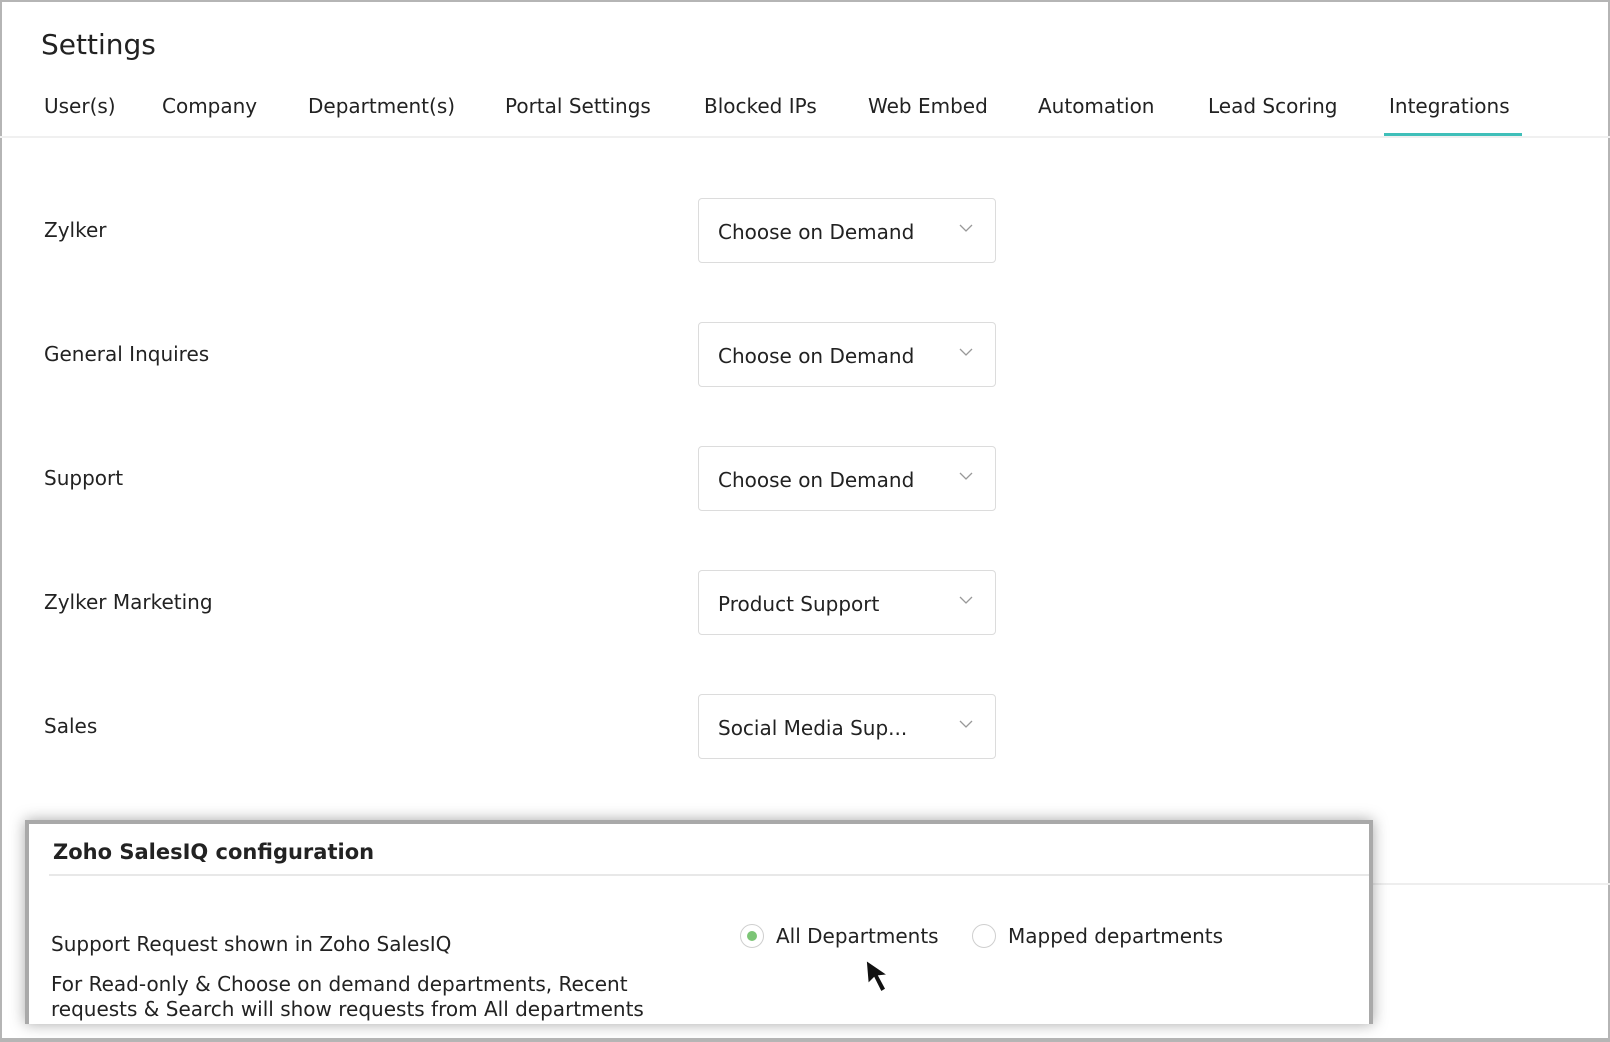 This screenshot has width=1610, height=1042. Describe the element at coordinates (857, 936) in the screenshot. I see `radio-label: All Departments` at that location.